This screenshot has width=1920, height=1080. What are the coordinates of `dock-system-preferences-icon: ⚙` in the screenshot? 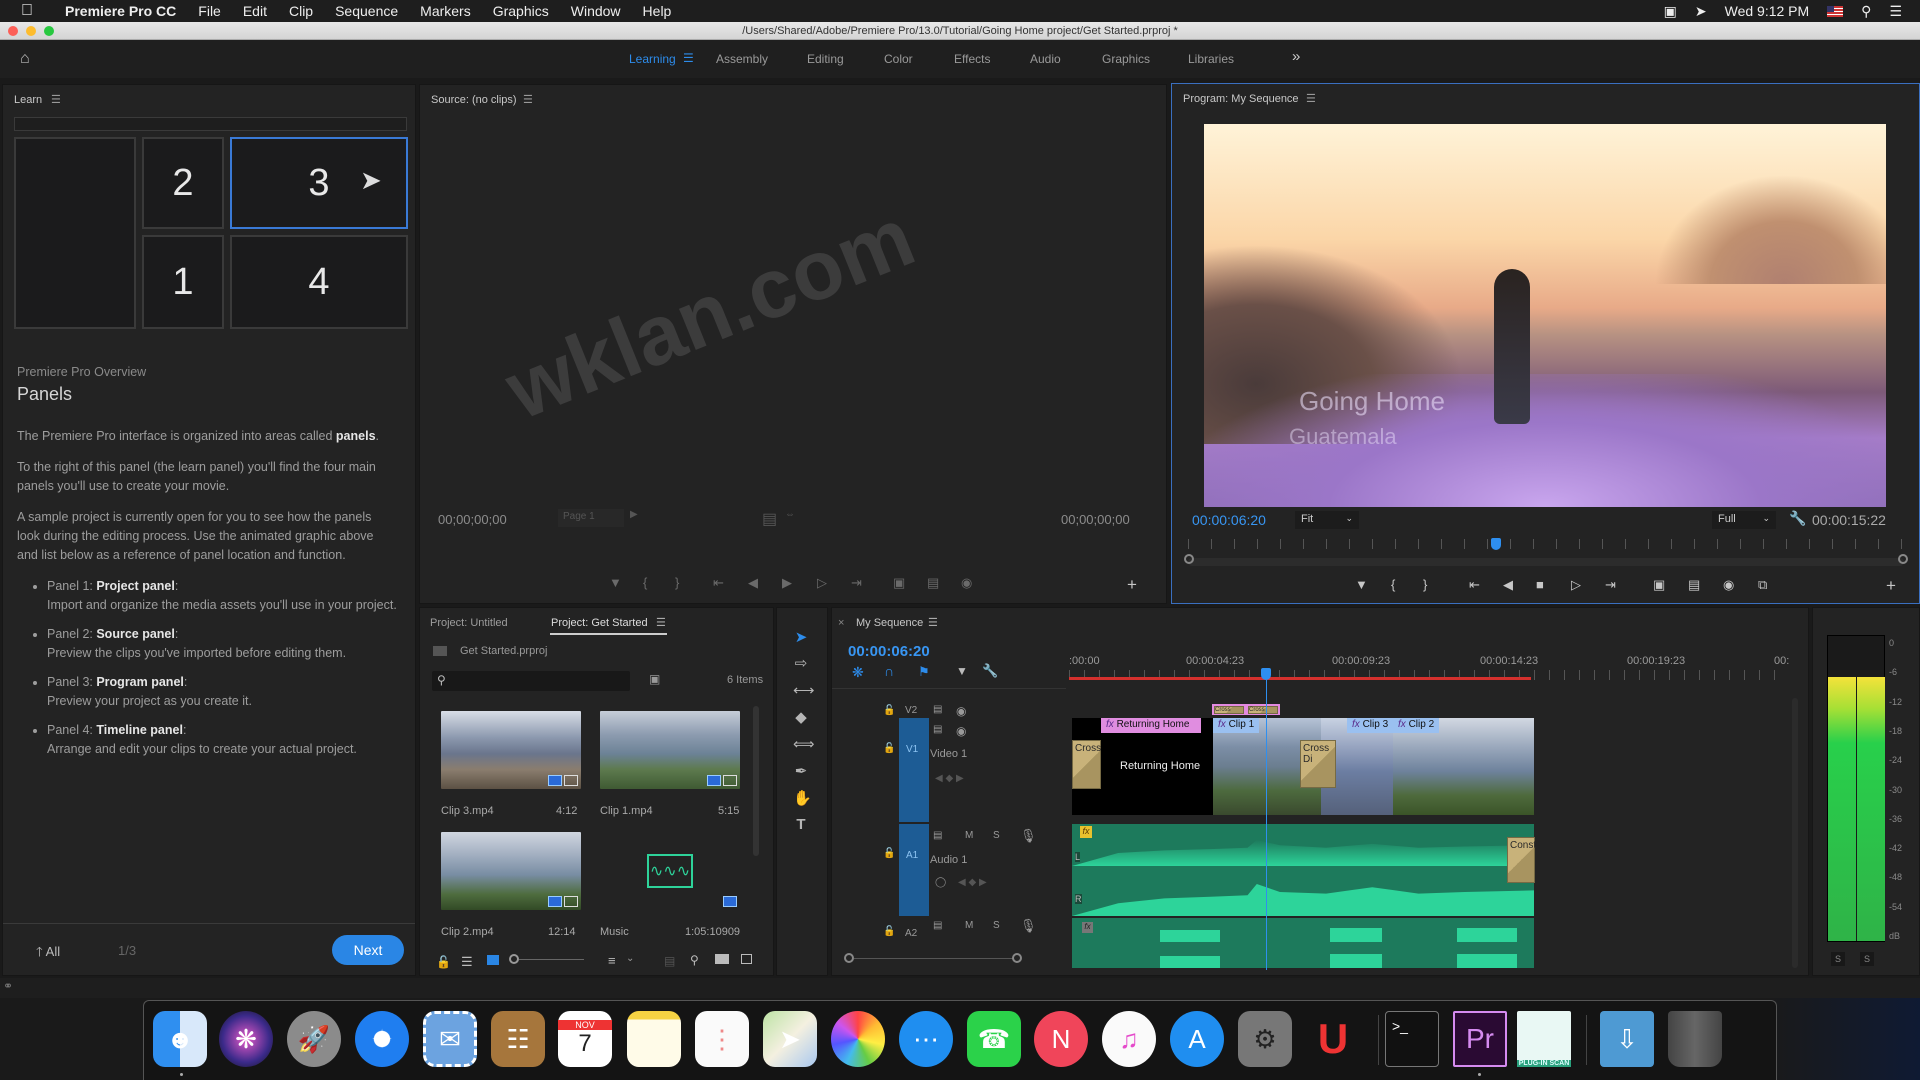 It's located at (1265, 1039).